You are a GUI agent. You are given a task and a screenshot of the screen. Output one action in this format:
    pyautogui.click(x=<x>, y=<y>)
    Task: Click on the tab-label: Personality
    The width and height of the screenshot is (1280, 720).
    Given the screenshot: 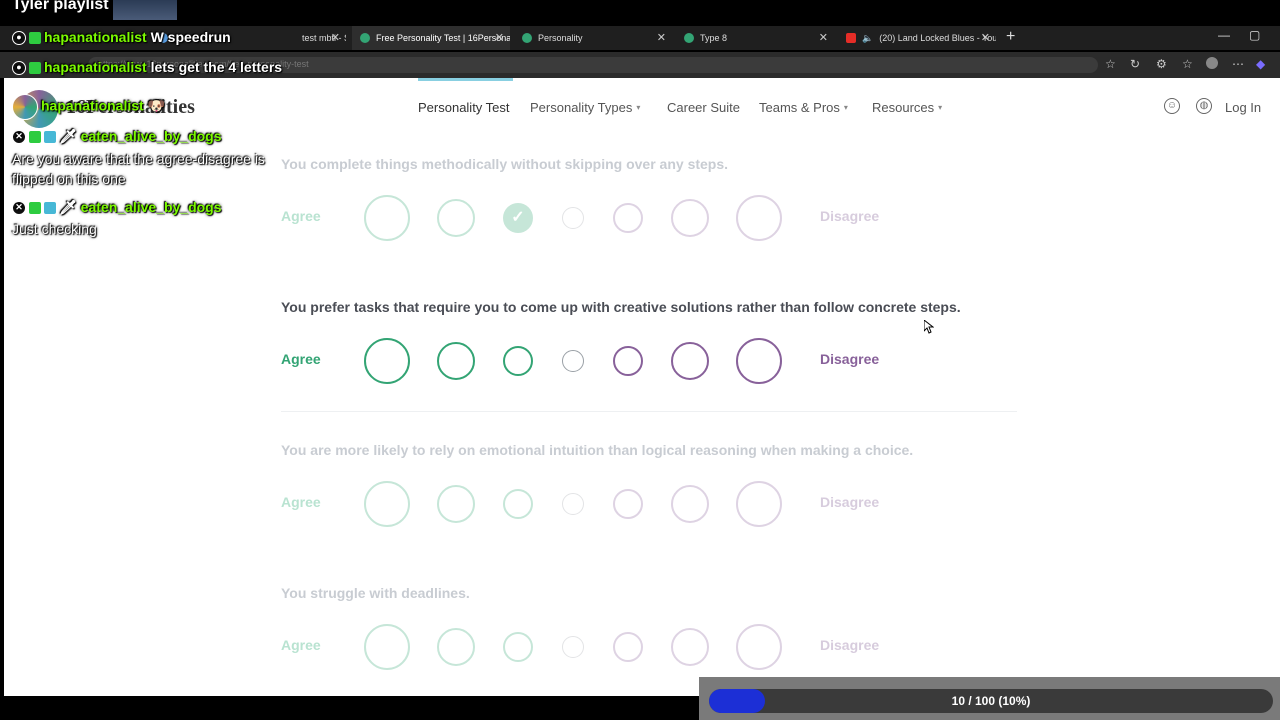 What is the action you would take?
    pyautogui.click(x=560, y=38)
    